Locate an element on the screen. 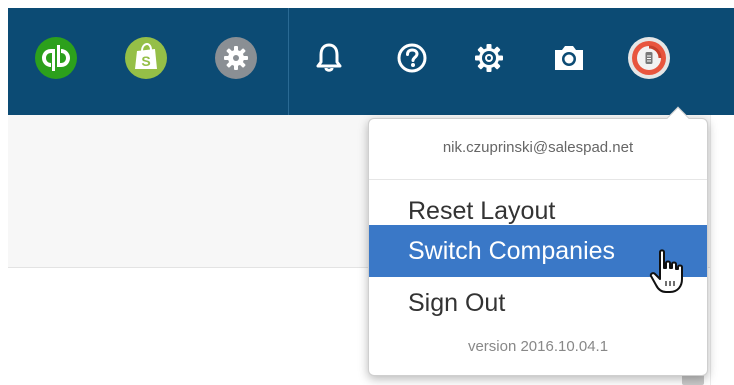  notifications-button is located at coordinates (329, 58).